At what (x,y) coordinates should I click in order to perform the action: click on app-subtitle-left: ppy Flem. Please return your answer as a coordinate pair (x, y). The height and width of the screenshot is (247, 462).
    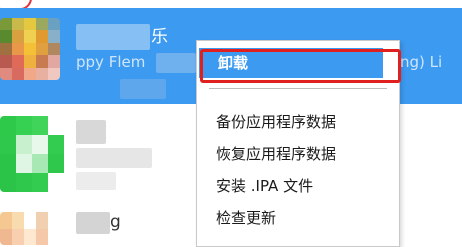
    Looking at the image, I should click on (111, 62).